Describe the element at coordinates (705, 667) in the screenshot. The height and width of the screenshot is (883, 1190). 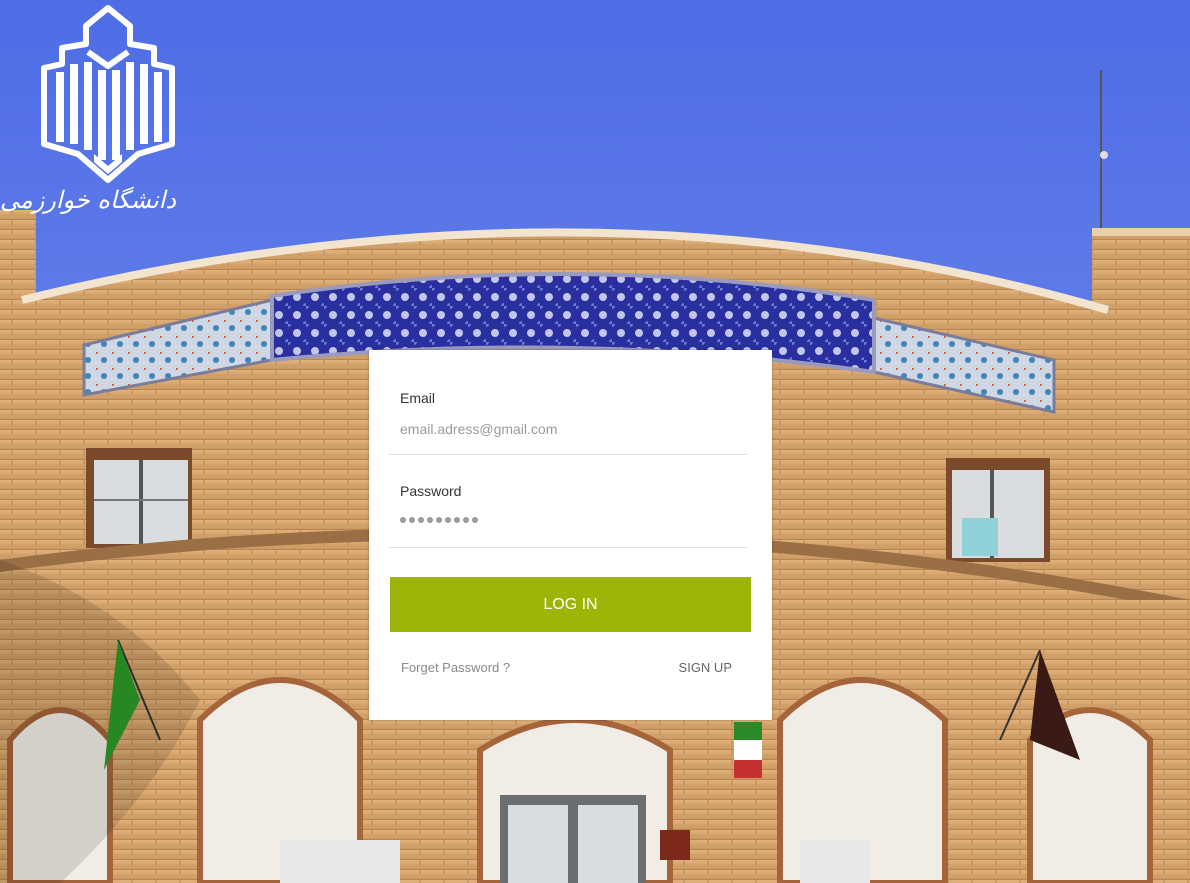
I see `signup-link: SIGN UP` at that location.